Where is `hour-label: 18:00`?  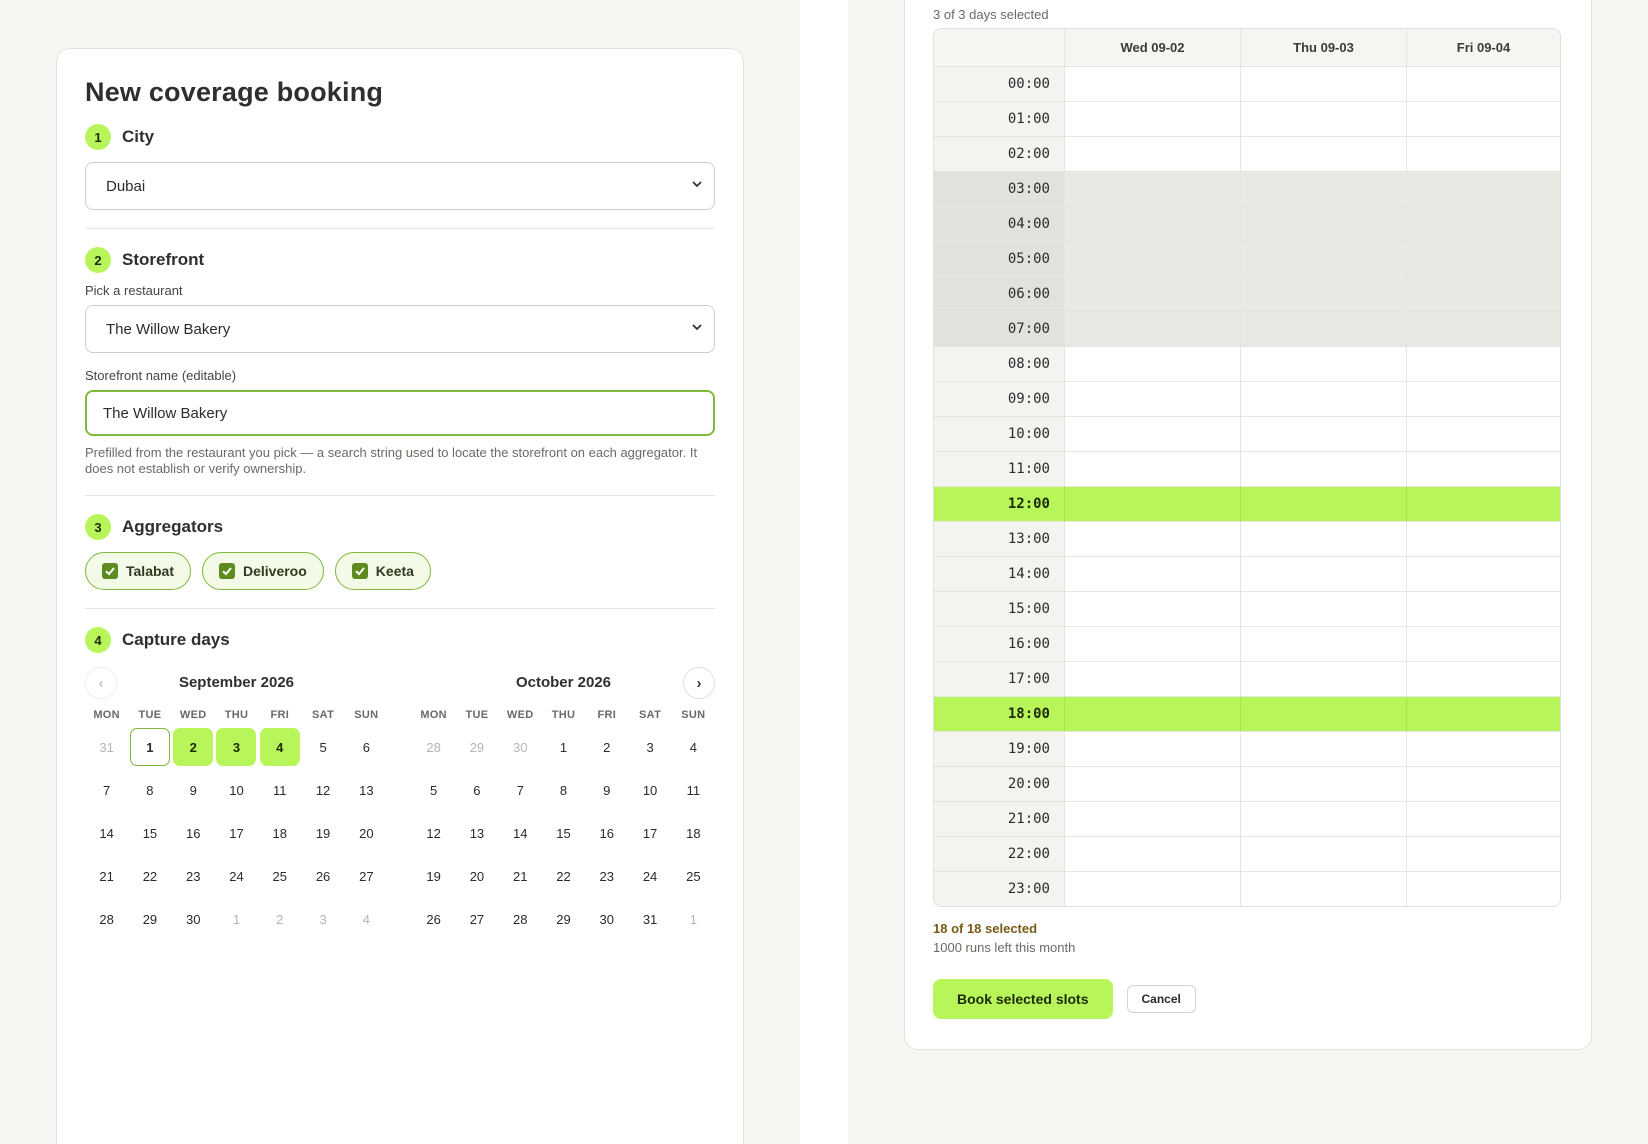 hour-label: 18:00 is located at coordinates (999, 714).